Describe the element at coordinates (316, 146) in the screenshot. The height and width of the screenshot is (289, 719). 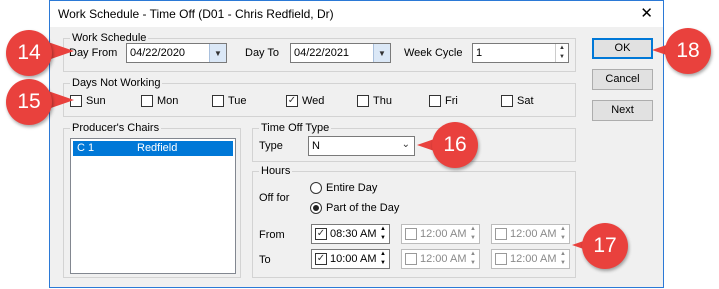
I see `type-value: N` at that location.